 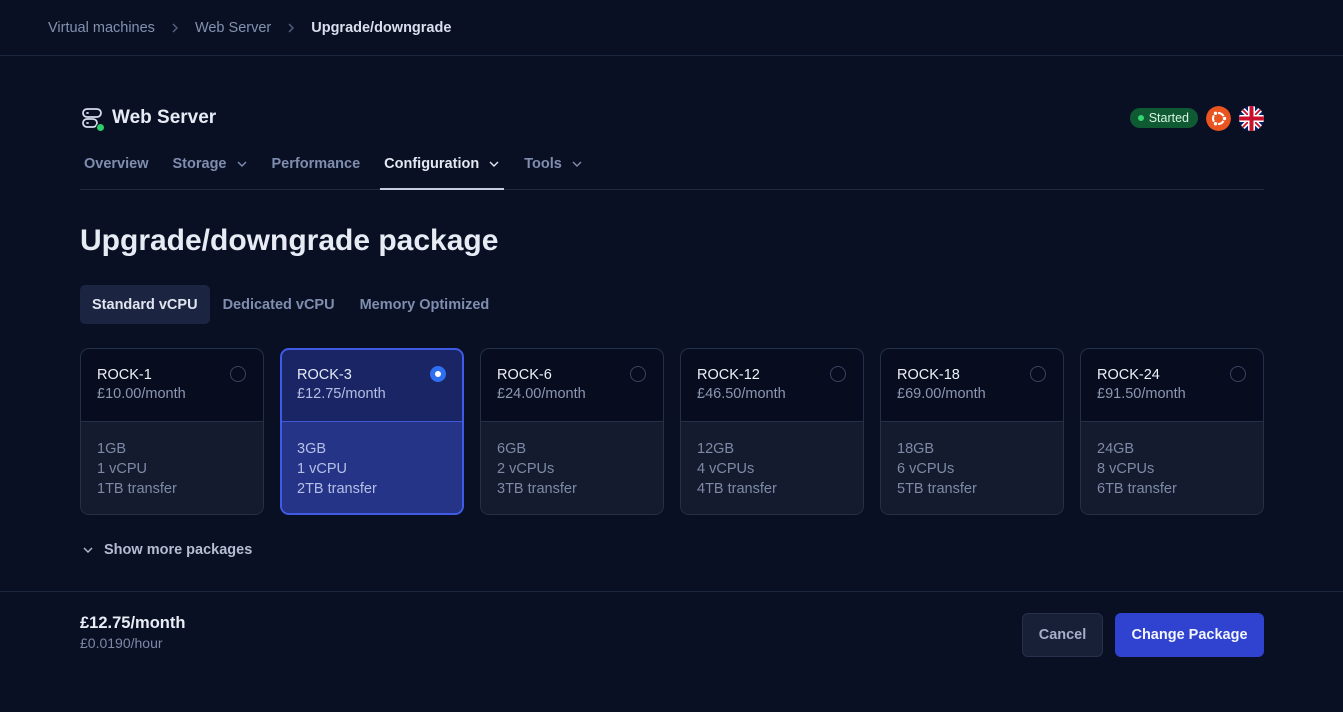 I want to click on category-tab-standard-vcpu: Standard vCPU, so click(x=145, y=304).